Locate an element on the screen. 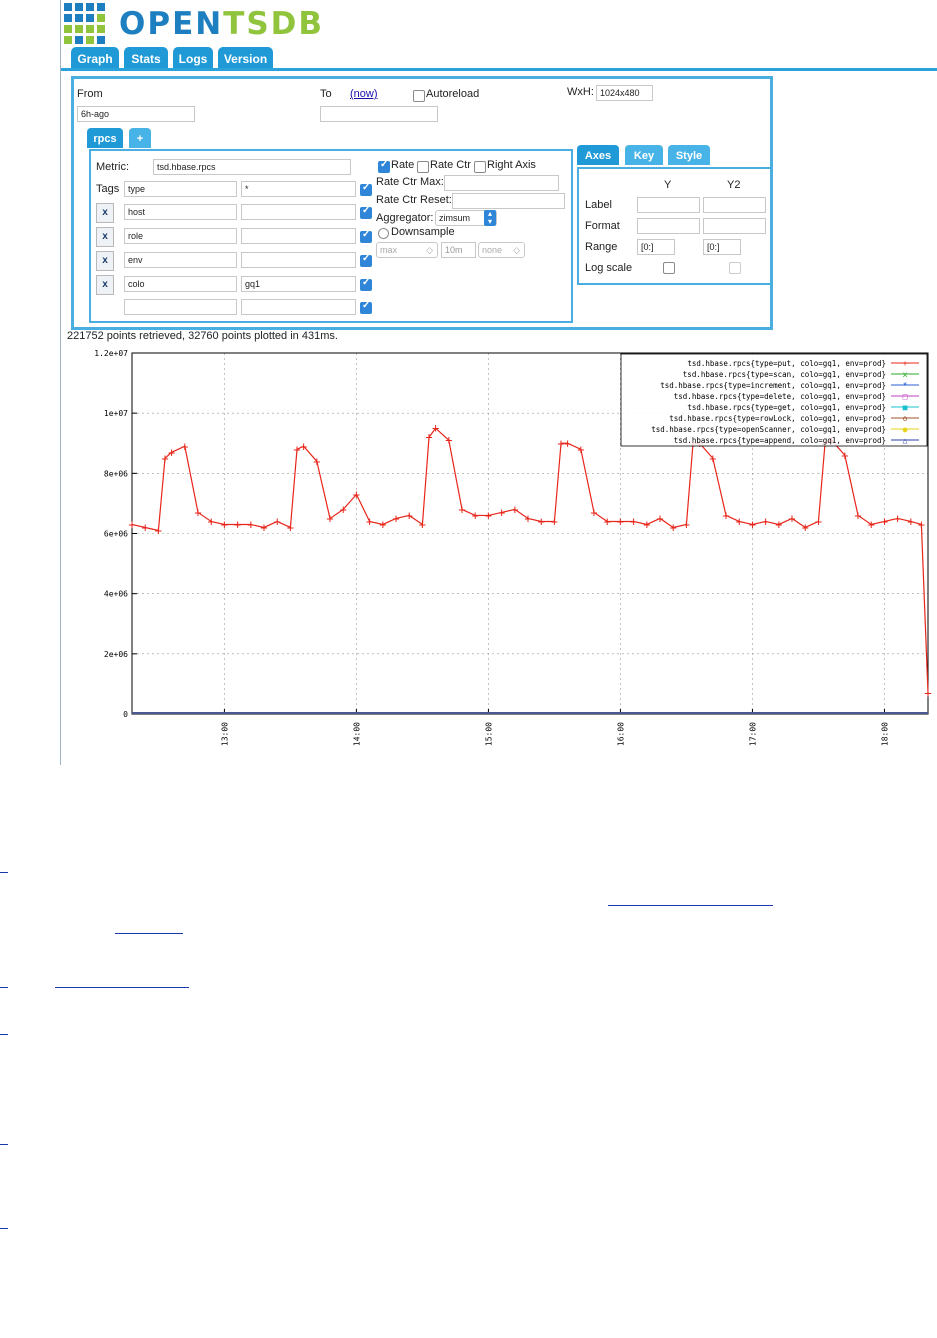 The image size is (937, 1338). downsample-interval-input: 10m is located at coordinates (458, 250).